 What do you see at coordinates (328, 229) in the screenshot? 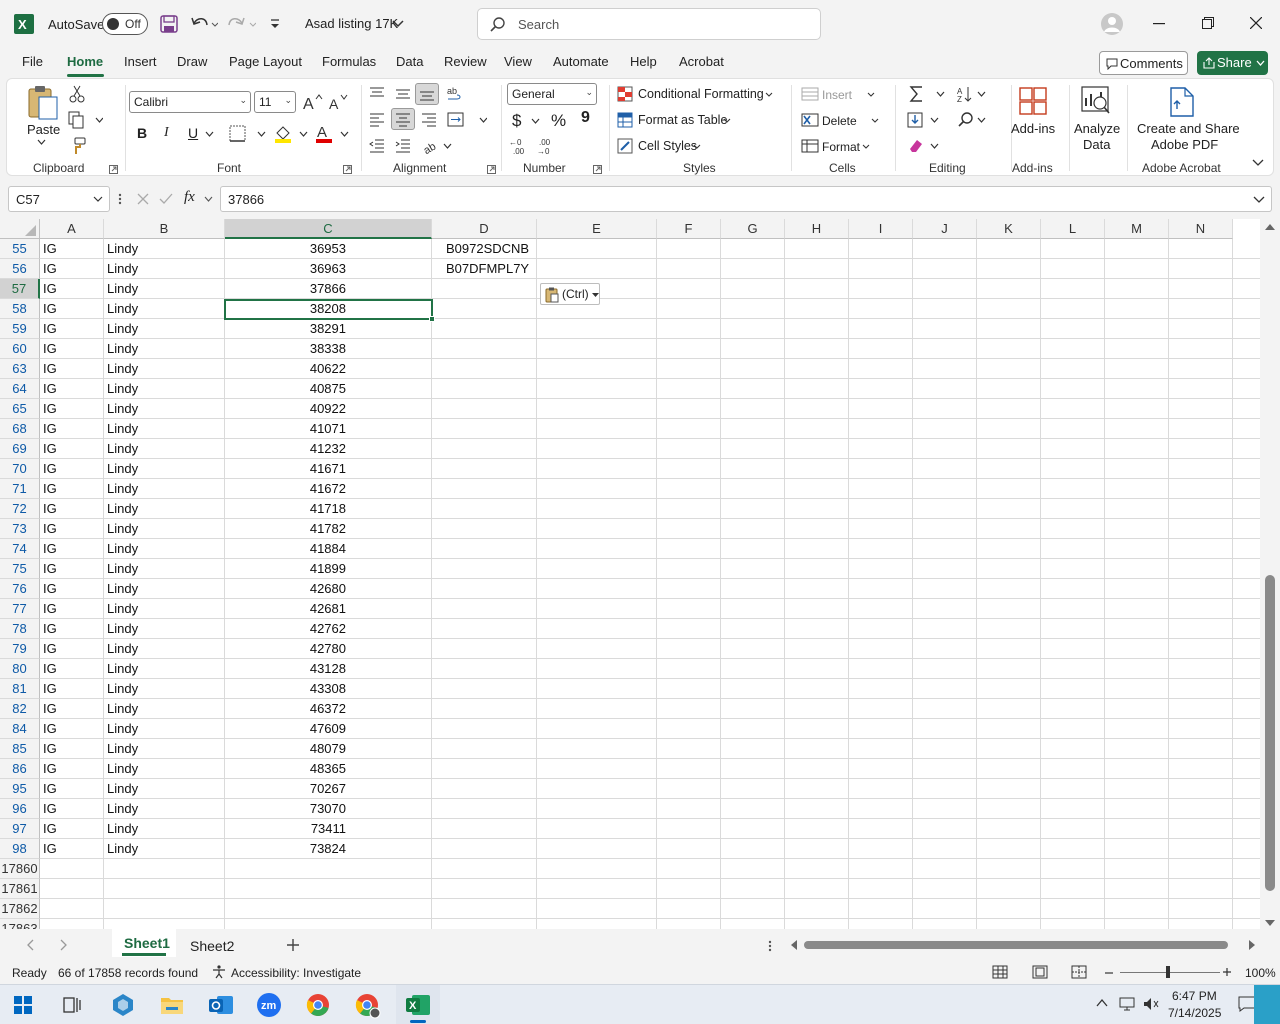
I see `column-header-c: C` at bounding box center [328, 229].